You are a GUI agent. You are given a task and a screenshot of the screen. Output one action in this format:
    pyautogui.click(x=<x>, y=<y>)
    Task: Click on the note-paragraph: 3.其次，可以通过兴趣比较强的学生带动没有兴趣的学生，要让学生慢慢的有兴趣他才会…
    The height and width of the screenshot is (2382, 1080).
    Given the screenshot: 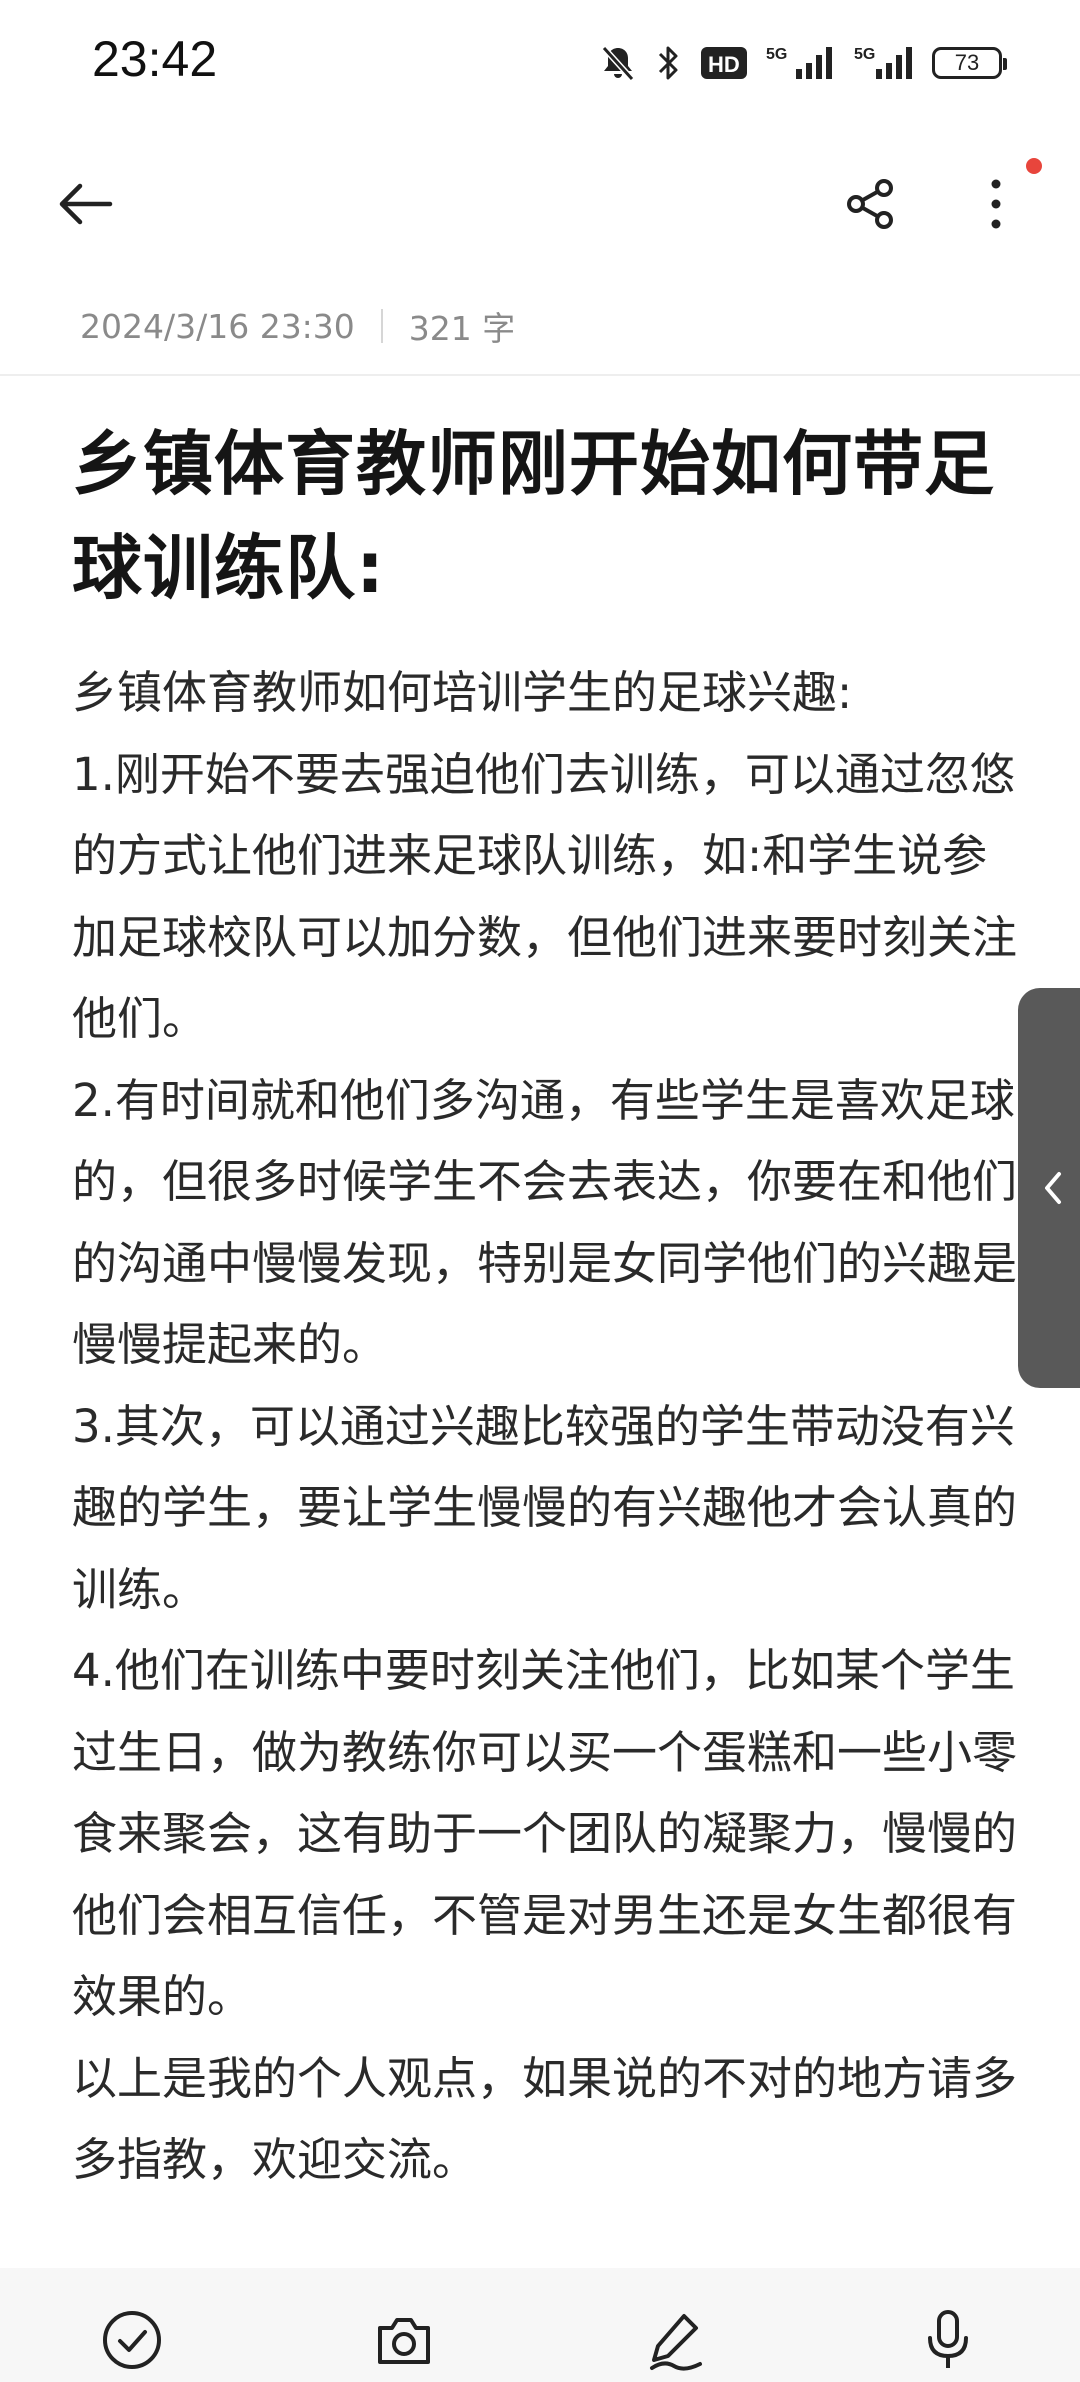 What is the action you would take?
    pyautogui.click(x=545, y=1507)
    